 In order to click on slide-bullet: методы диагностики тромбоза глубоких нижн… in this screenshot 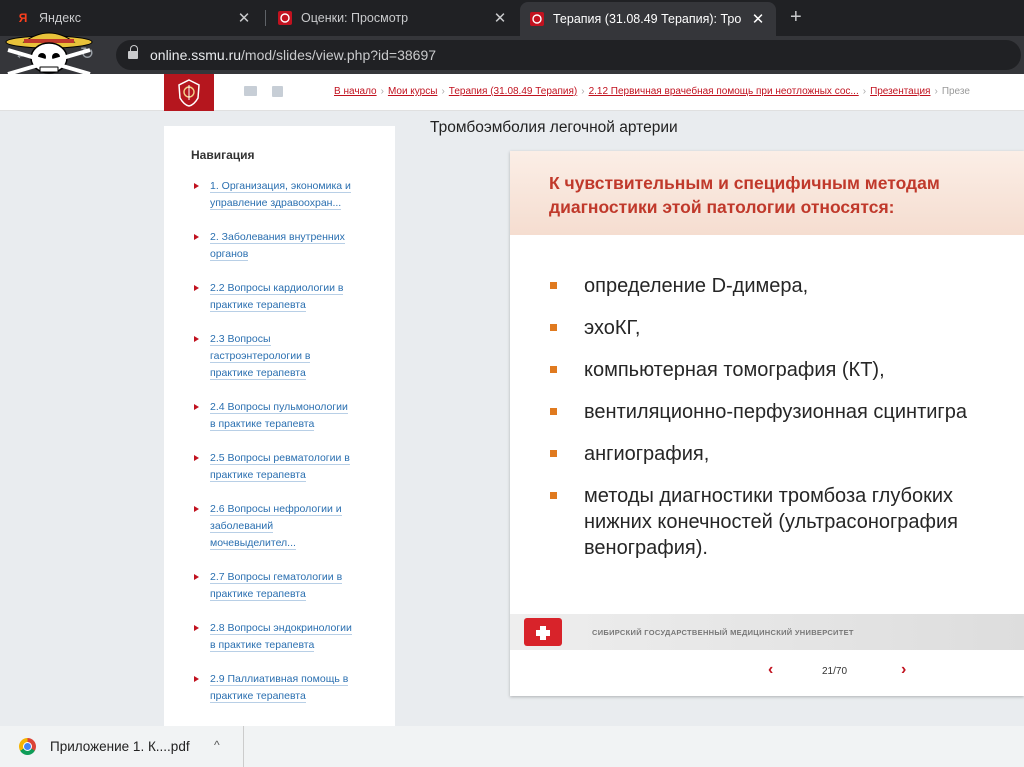, I will do `click(787, 522)`.